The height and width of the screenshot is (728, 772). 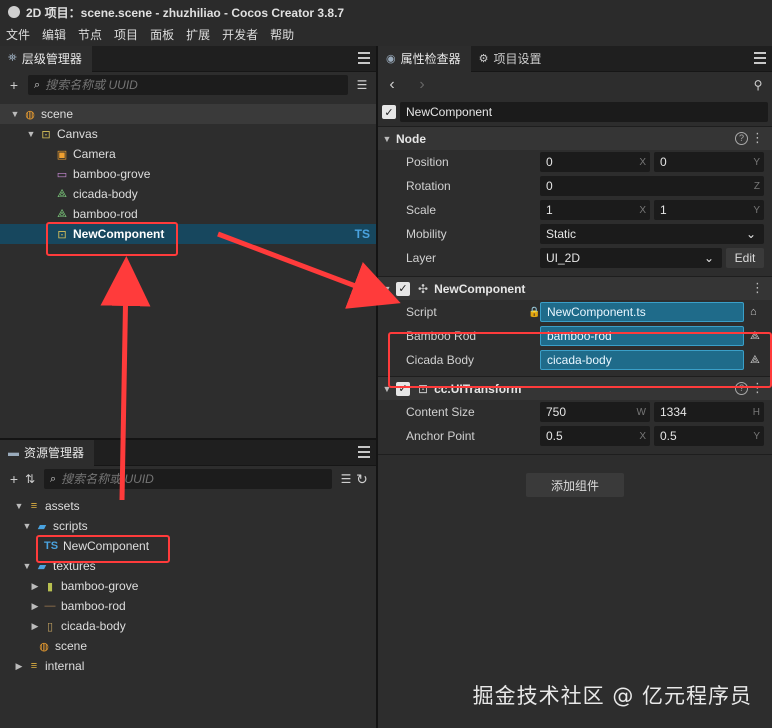 I want to click on watermark: 掘金技术社区 @ 亿元程序员, so click(x=612, y=696).